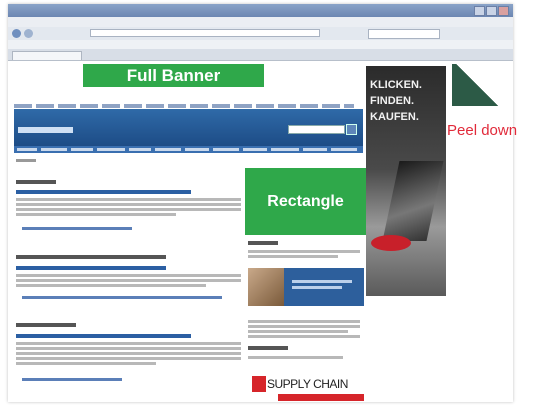 The image size is (549, 405). I want to click on peel-down-ad, so click(477, 85).